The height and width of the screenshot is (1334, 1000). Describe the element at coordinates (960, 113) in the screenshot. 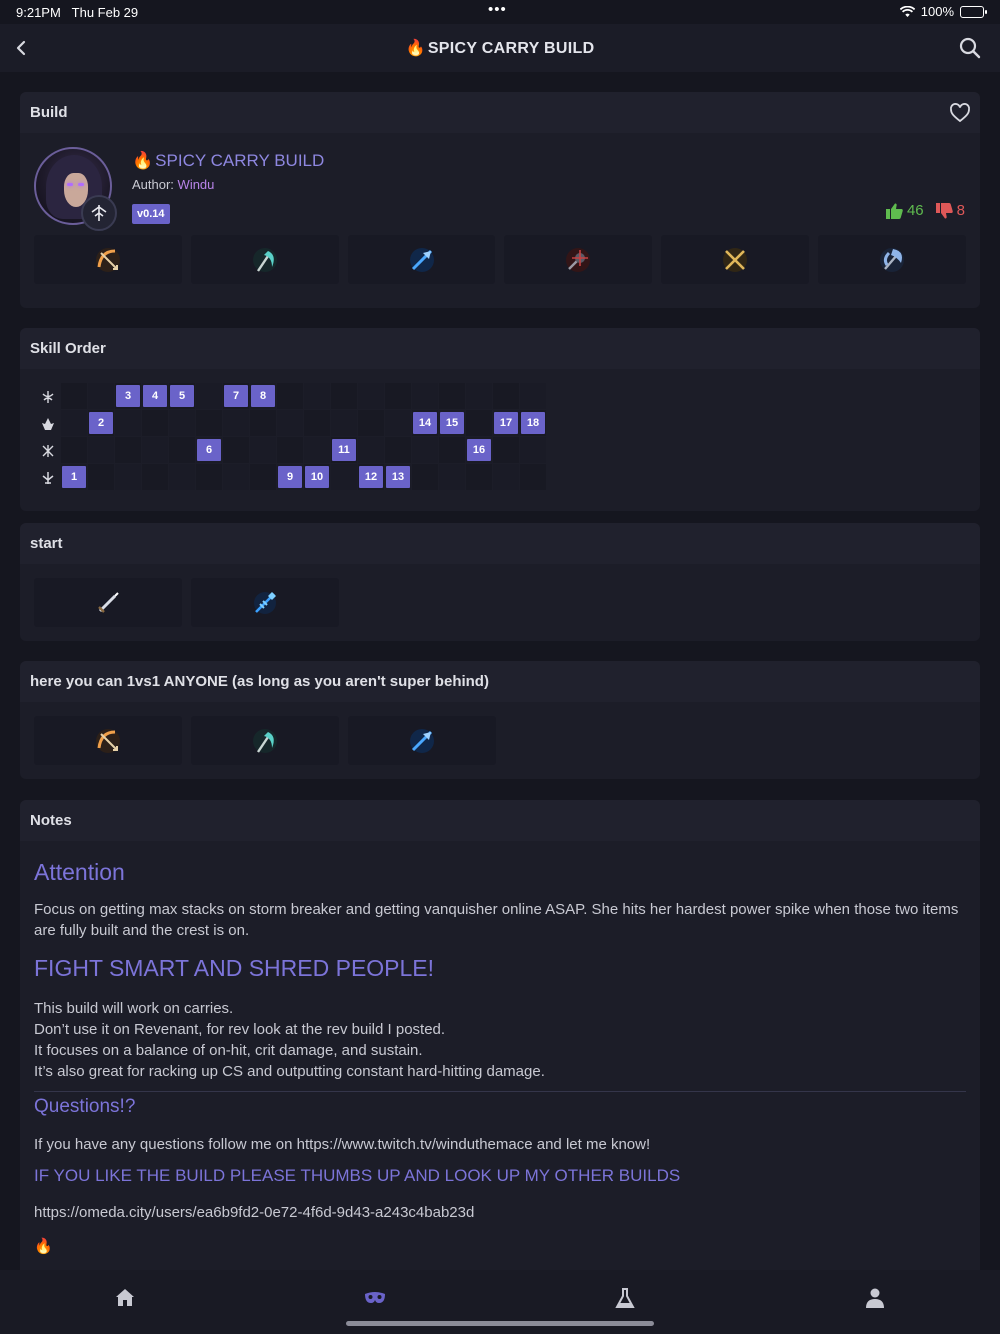

I see `heart-icon` at that location.